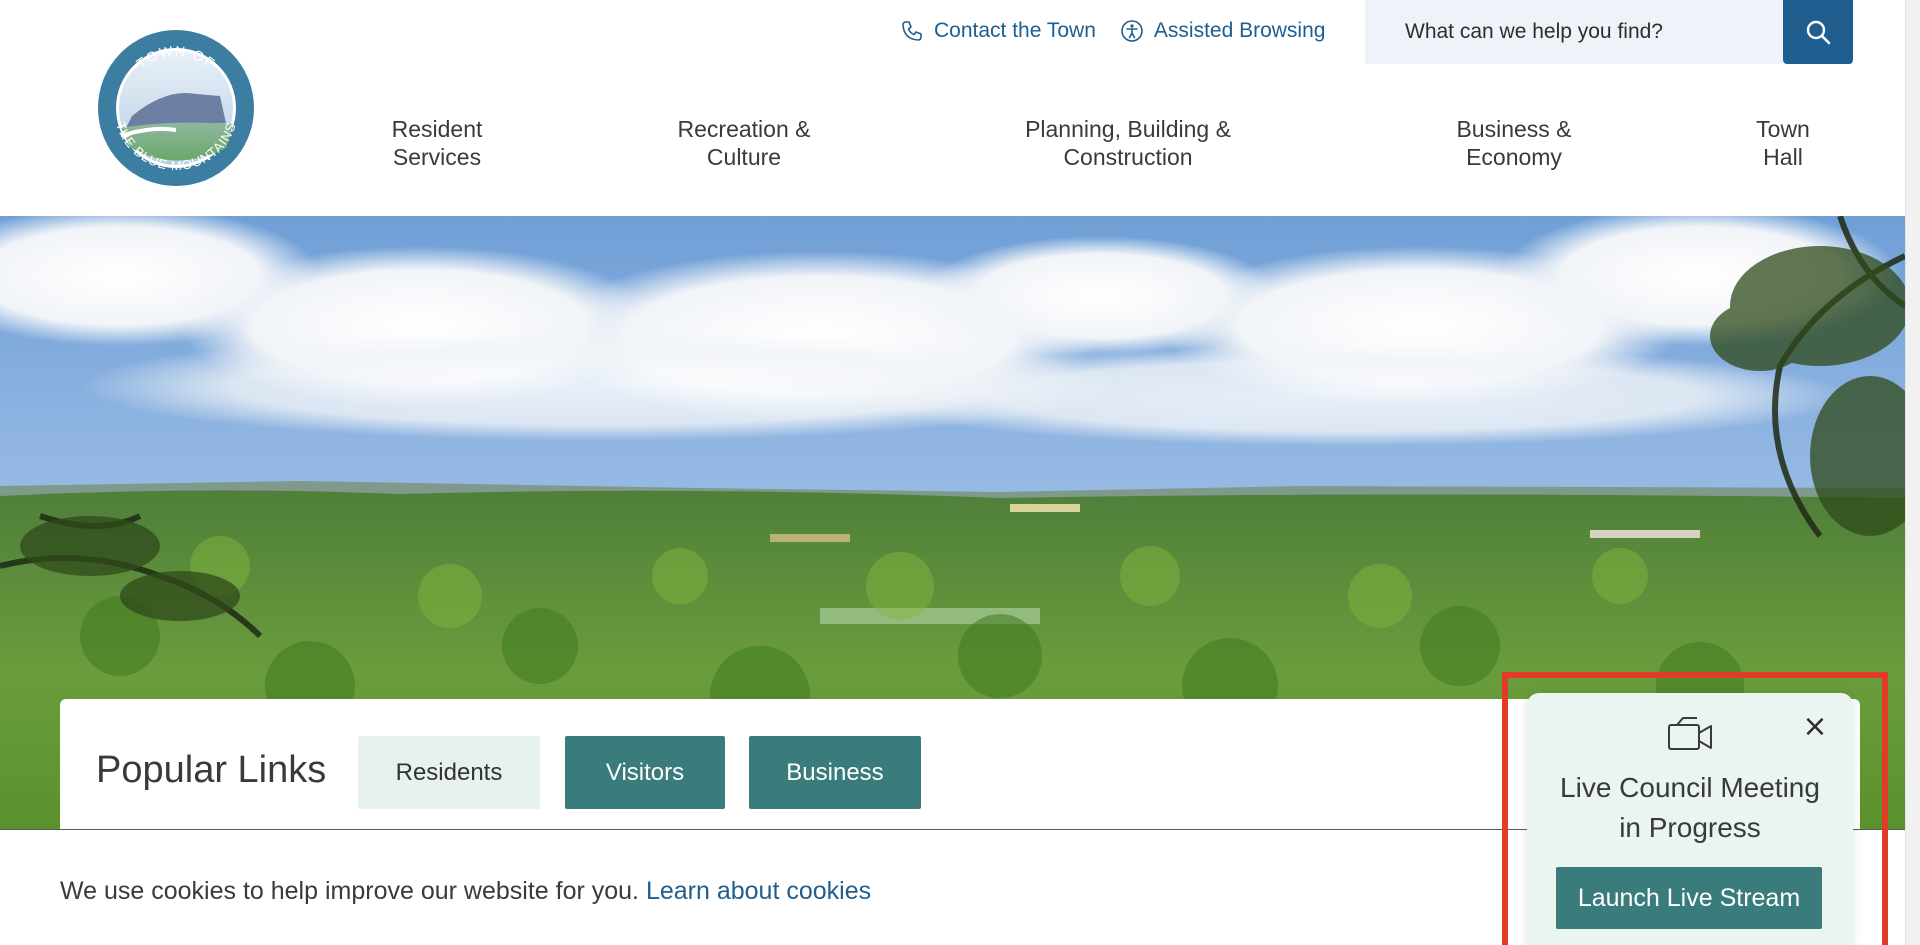 Image resolution: width=1920 pixels, height=945 pixels. What do you see at coordinates (744, 157) in the screenshot?
I see `nav-label-line2: Culture` at bounding box center [744, 157].